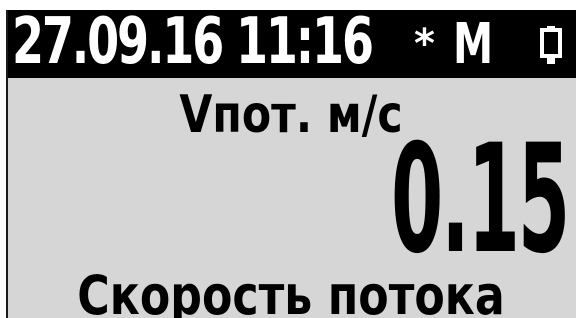 The height and width of the screenshot is (318, 576). I want to click on screen-border, so click(7, 164).